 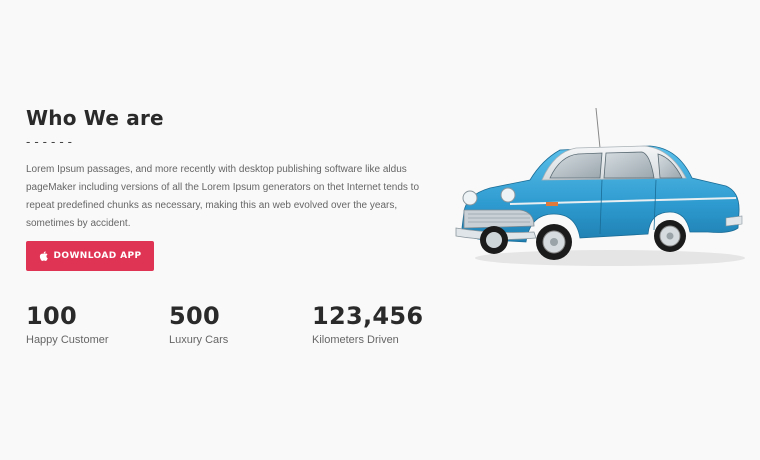 I want to click on stat-label: Happy Customer, so click(x=67, y=340).